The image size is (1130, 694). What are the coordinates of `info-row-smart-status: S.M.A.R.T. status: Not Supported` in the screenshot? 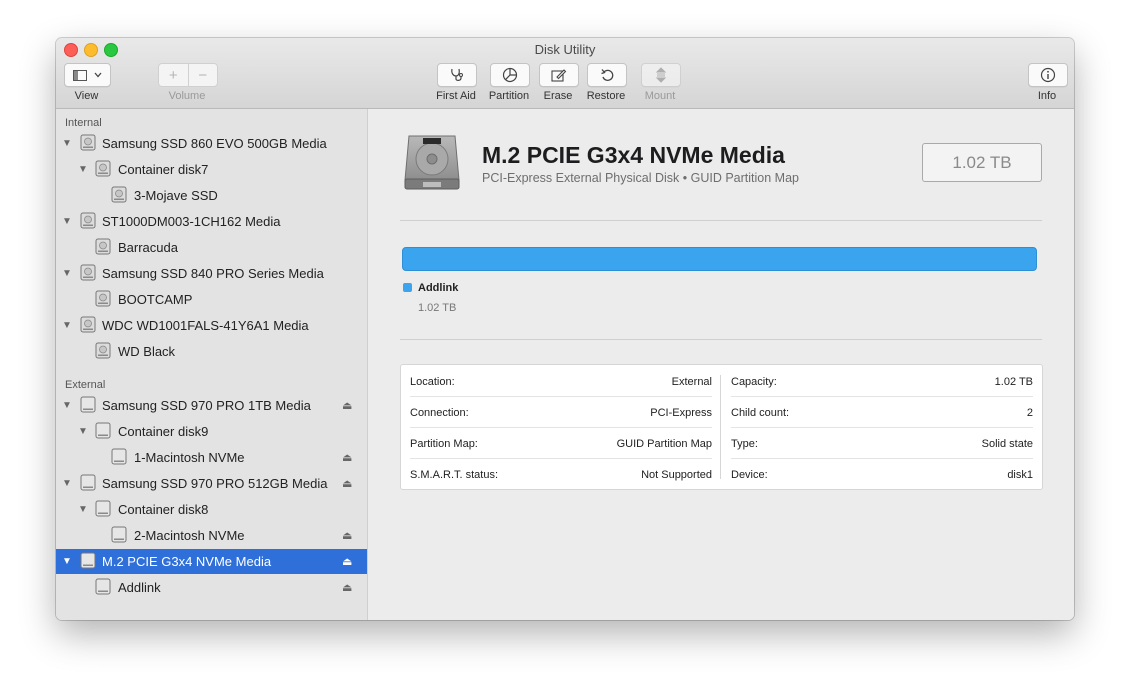 It's located at (561, 474).